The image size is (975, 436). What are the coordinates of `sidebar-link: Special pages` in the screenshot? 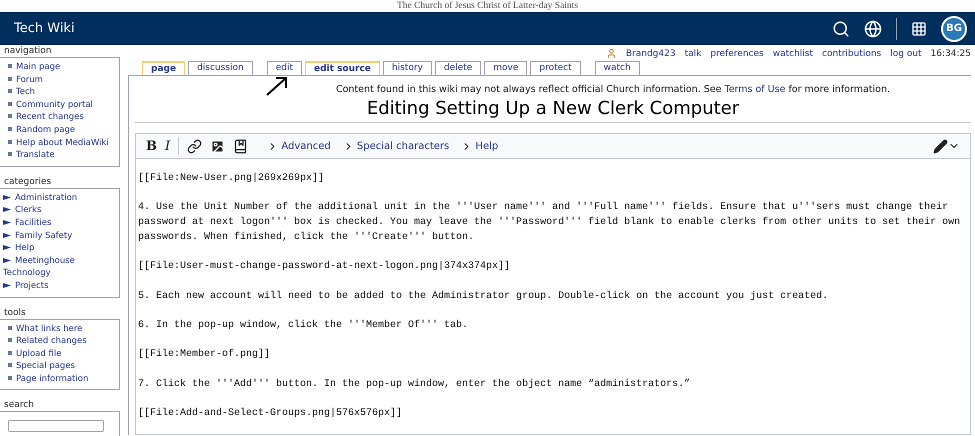 It's located at (58, 366).